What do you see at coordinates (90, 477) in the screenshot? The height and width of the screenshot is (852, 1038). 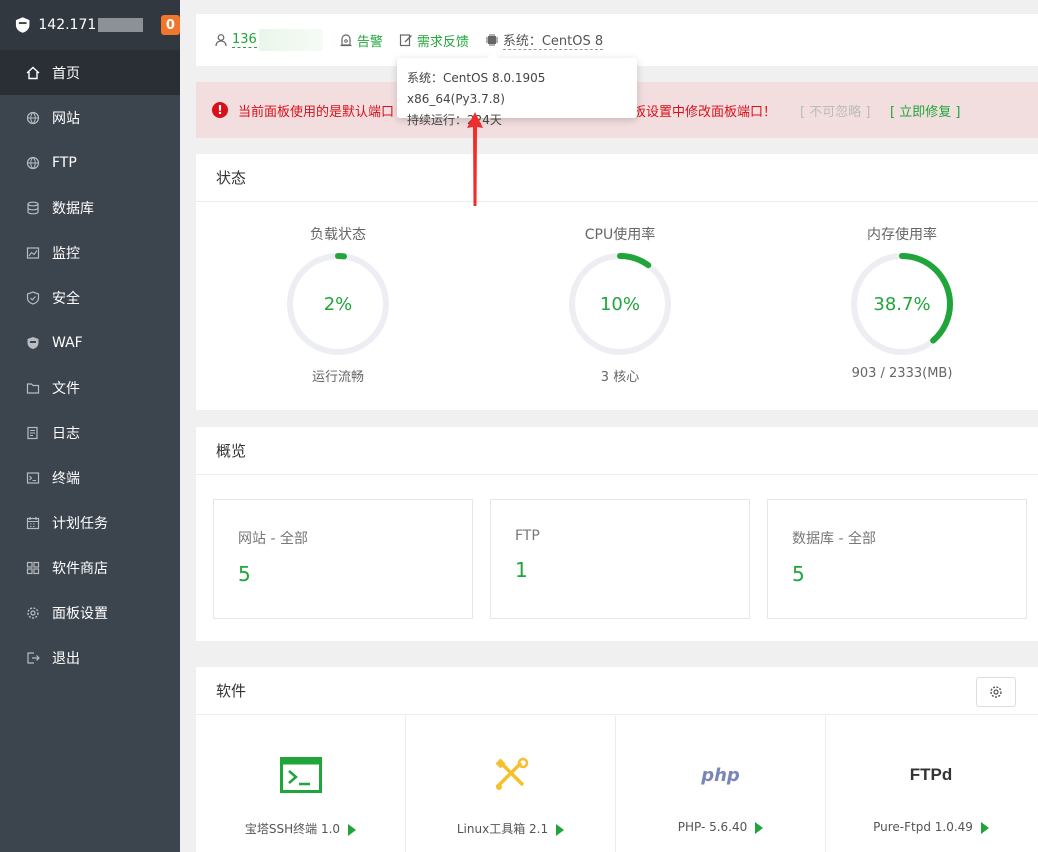 I see `sidebar-item-terminal: 终端` at bounding box center [90, 477].